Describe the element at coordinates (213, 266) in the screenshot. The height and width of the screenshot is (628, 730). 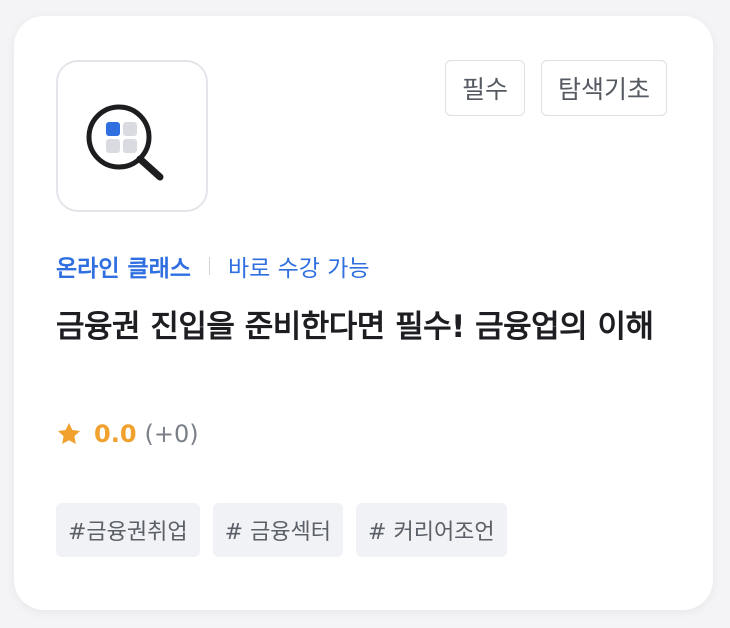
I see `course-meta: 온라인 클래스 바로 수강 가능` at that location.